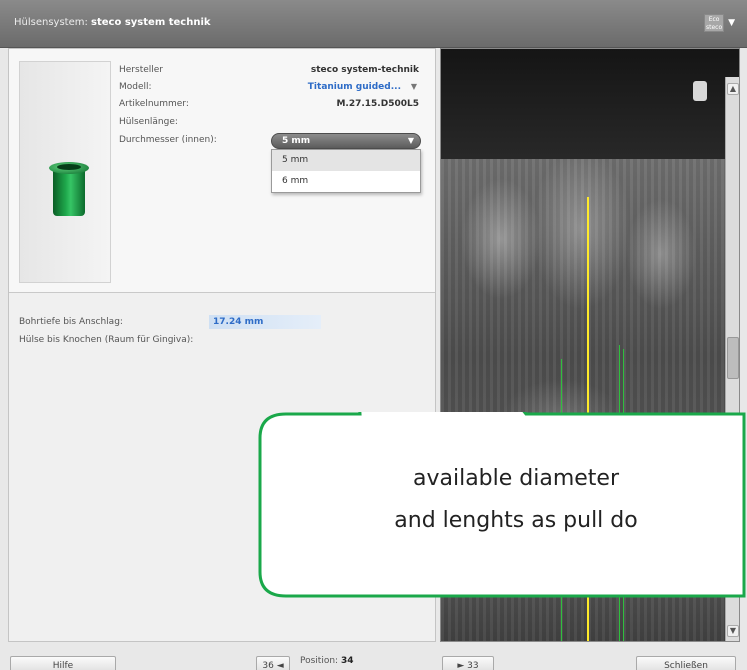  I want to click on title-prefix: Hülsensystem:, so click(51, 22).